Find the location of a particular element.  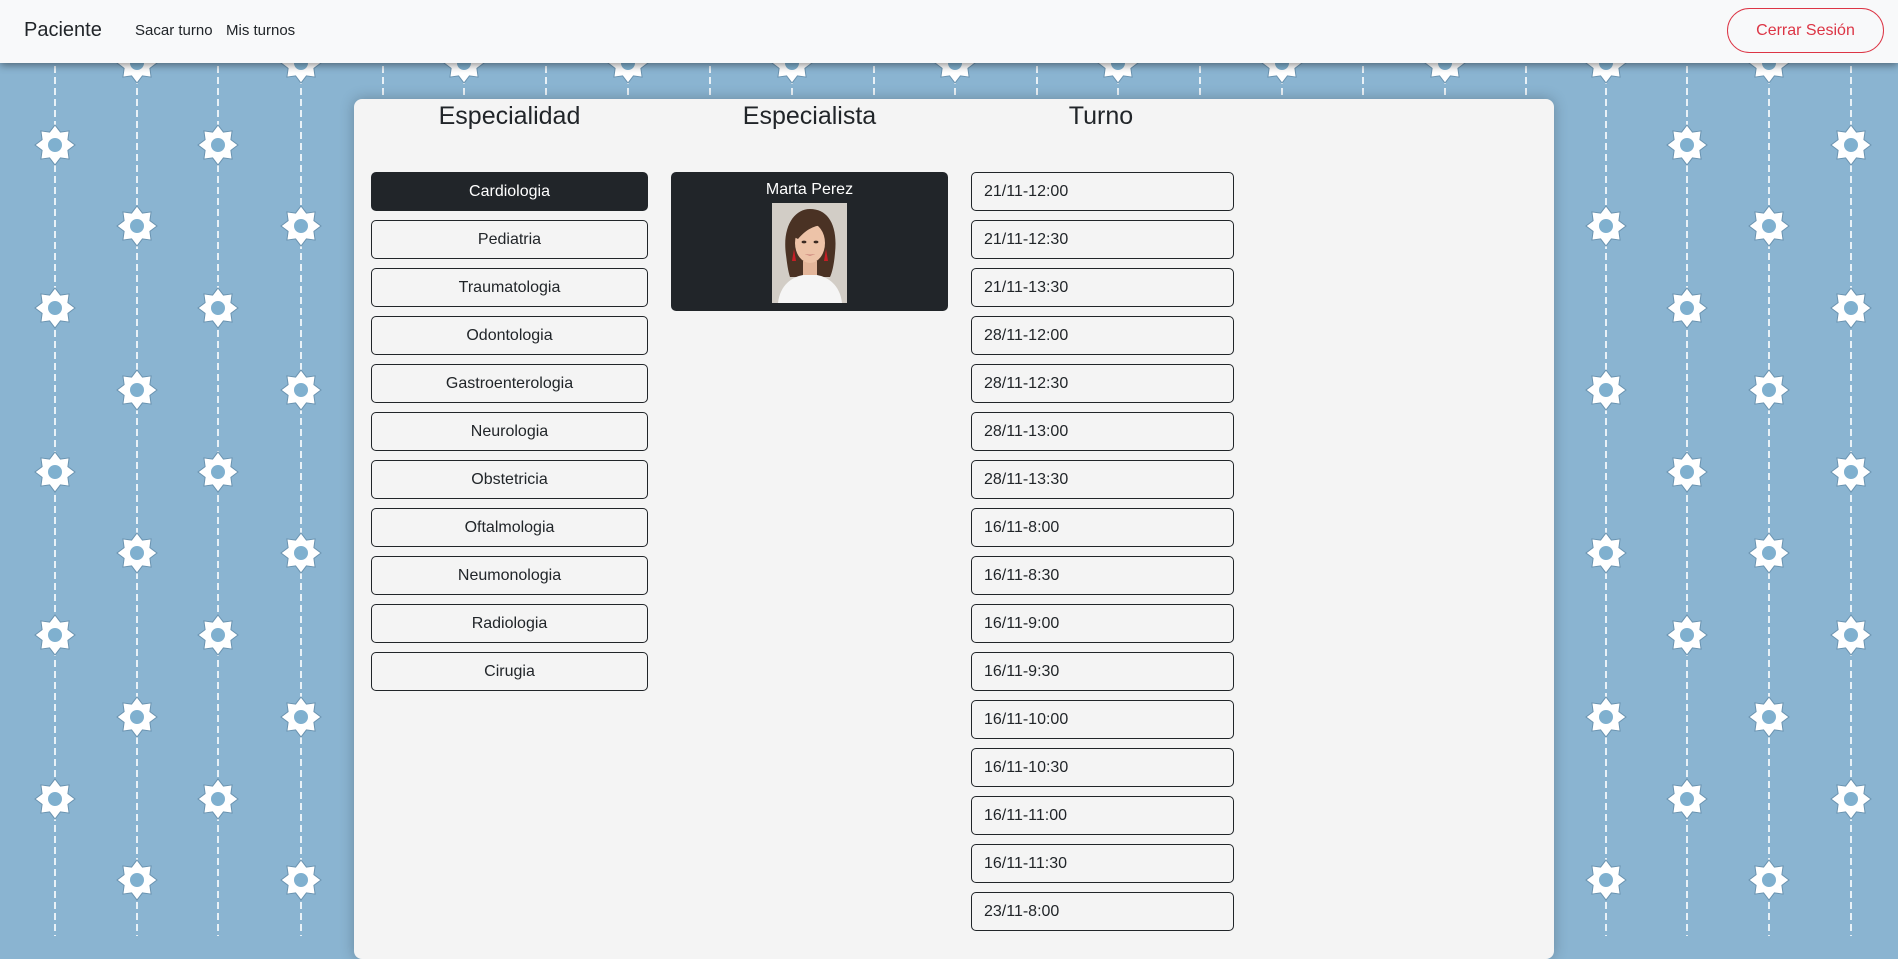

turno-button: 23/11-8:00 is located at coordinates (1102, 911).